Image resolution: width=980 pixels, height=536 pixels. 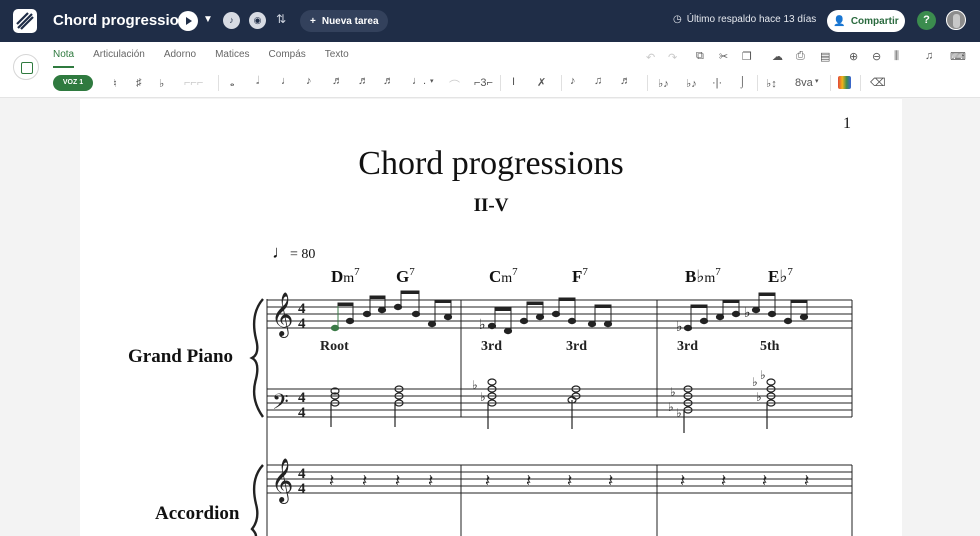 What do you see at coordinates (257, 20) in the screenshot?
I see `speaker-icon: ◉` at bounding box center [257, 20].